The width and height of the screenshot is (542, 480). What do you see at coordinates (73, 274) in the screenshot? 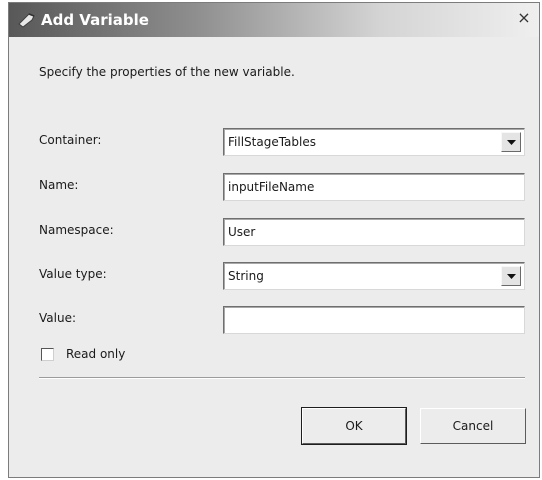
I see `value-type-label: Value type:` at bounding box center [73, 274].